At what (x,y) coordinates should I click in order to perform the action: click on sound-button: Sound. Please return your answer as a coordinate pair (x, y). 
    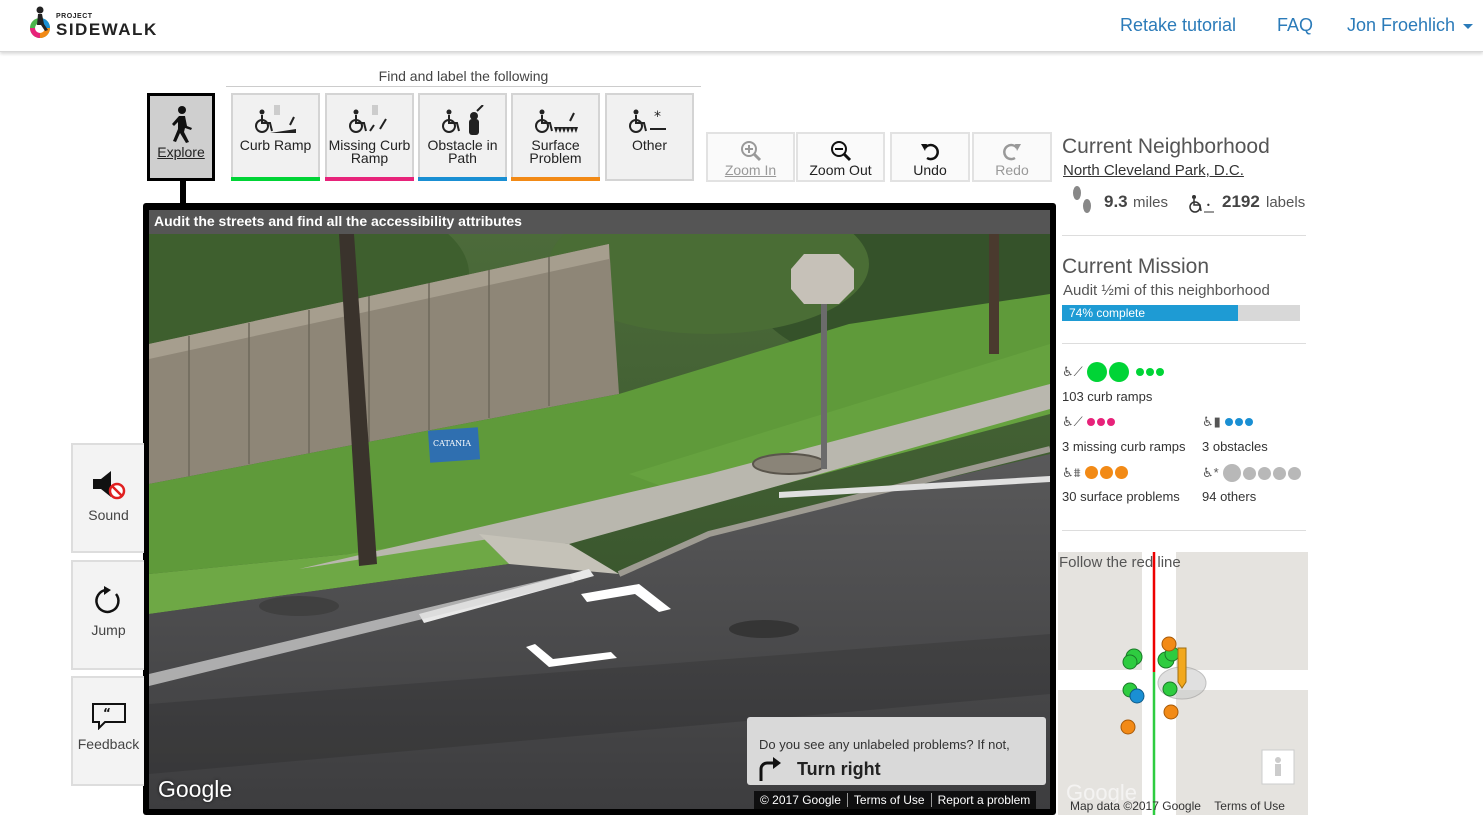
    Looking at the image, I should click on (107, 498).